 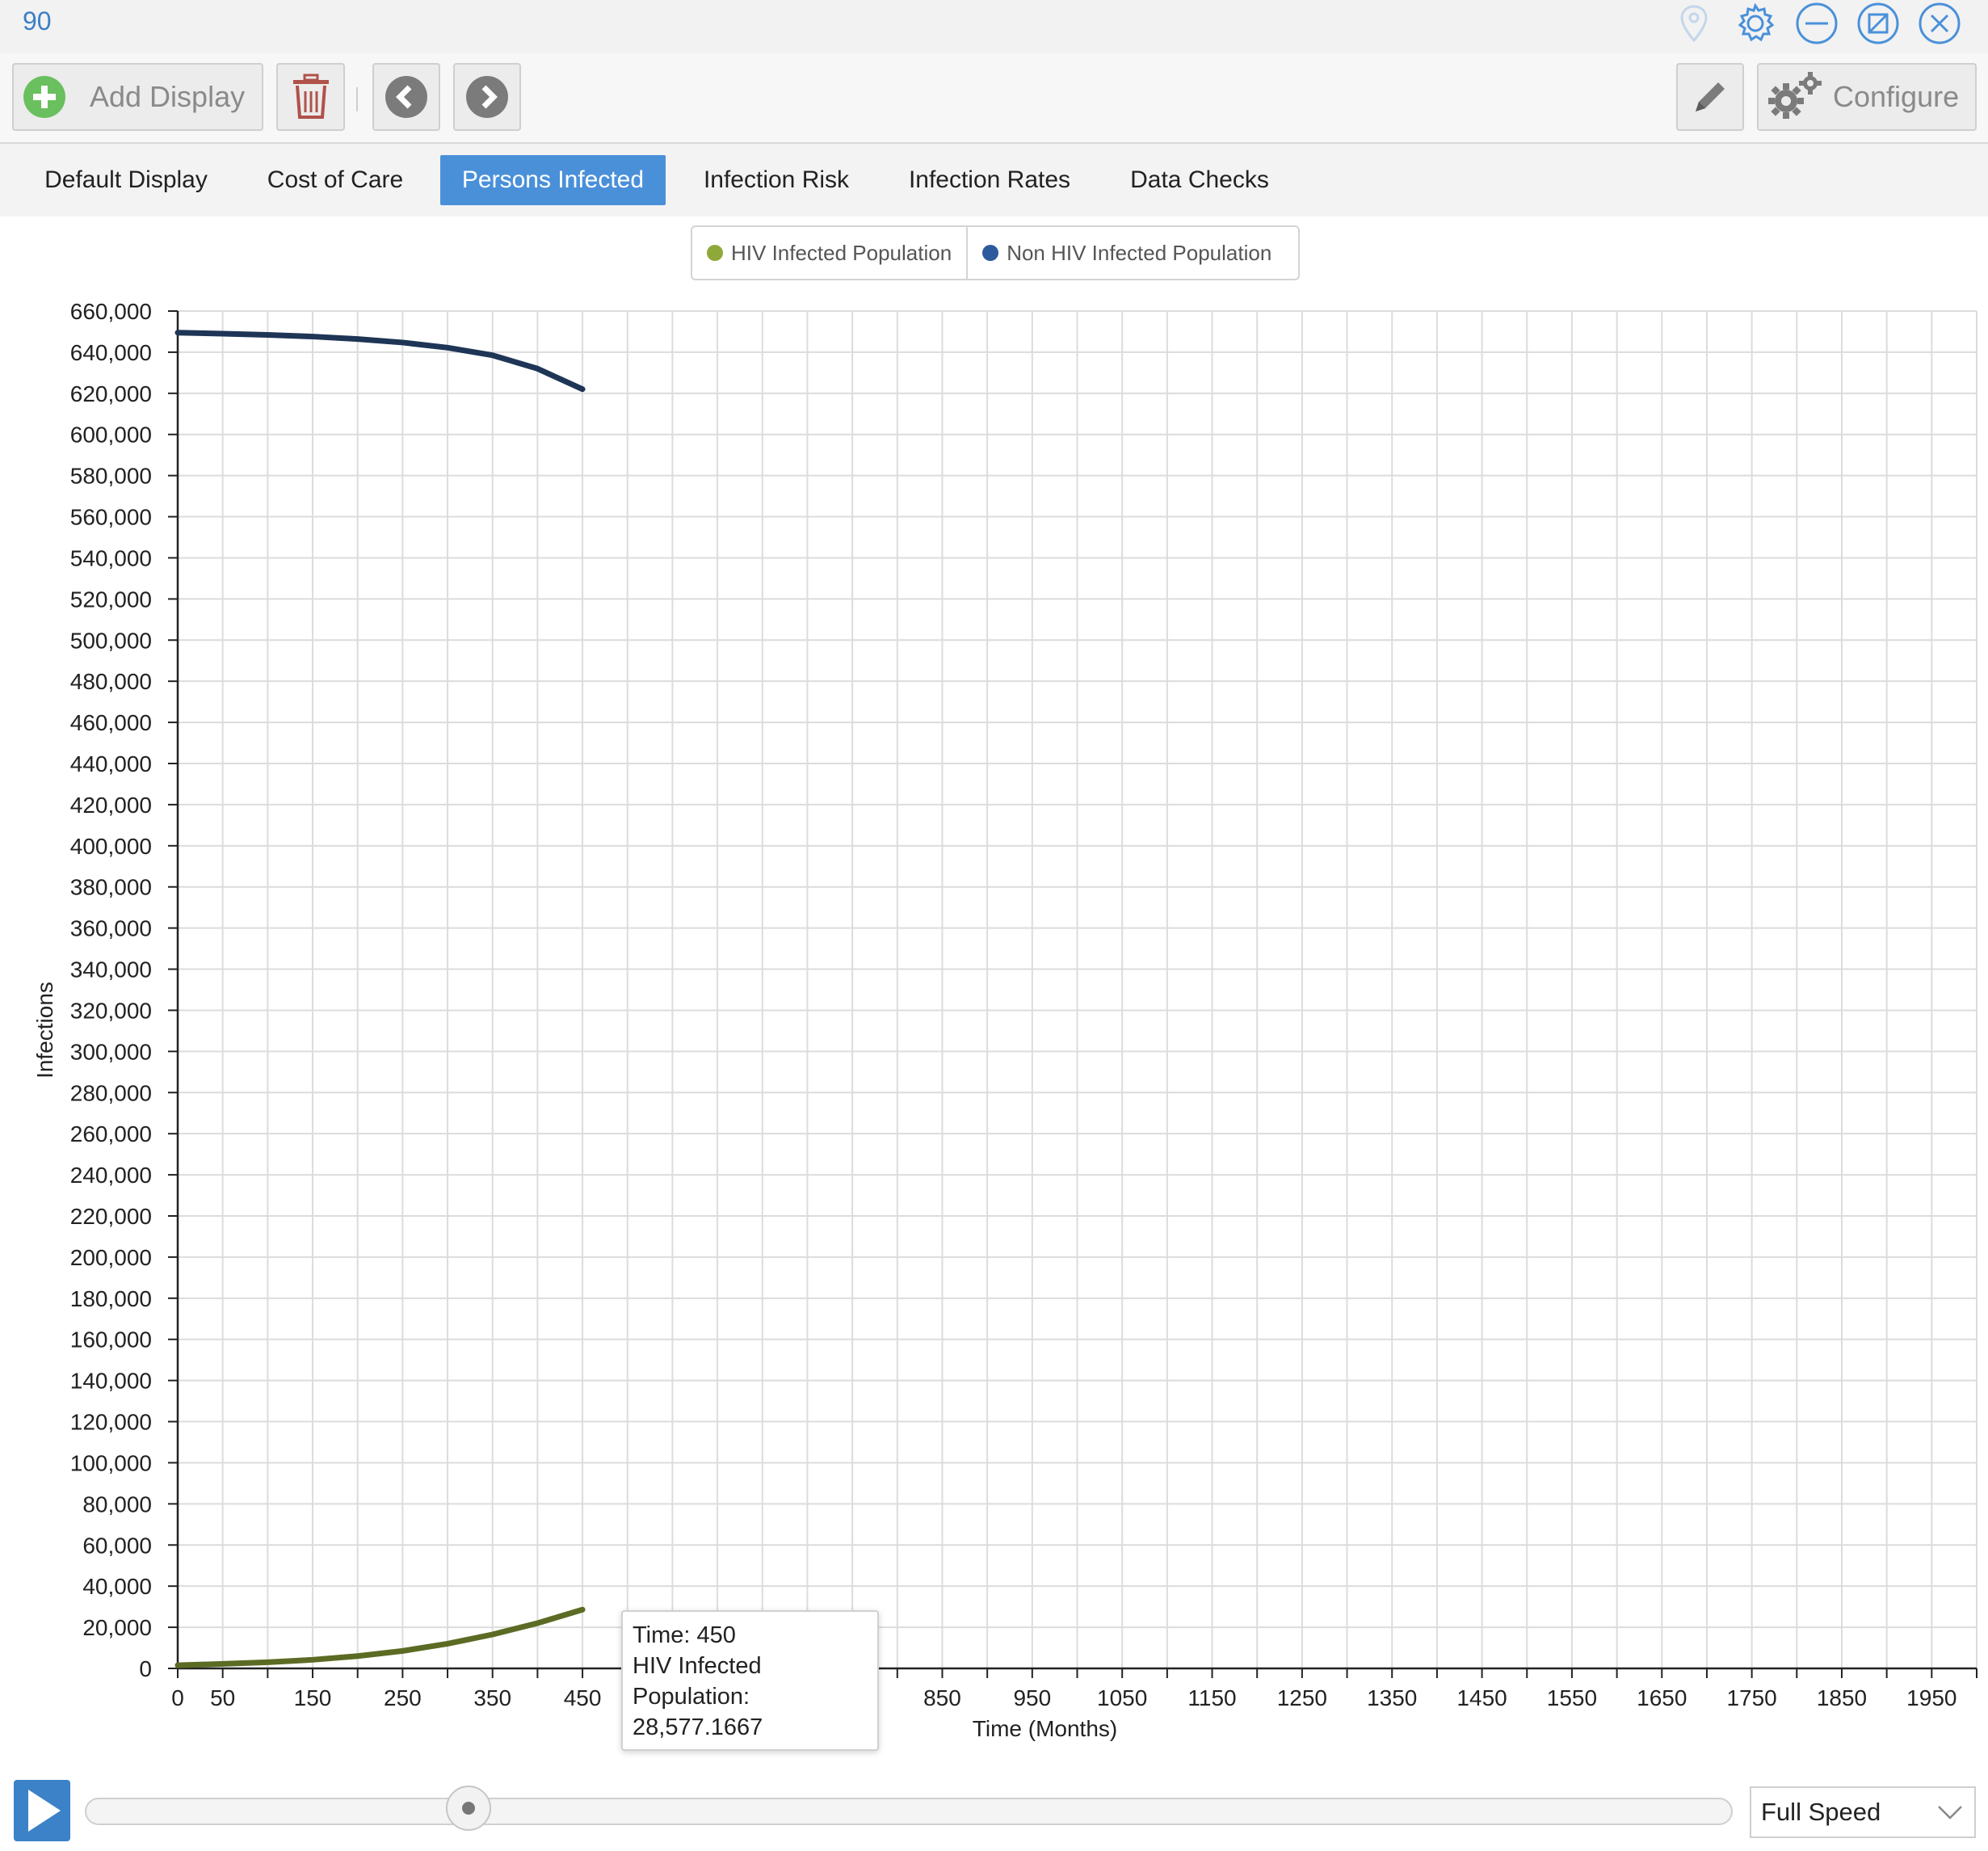 I want to click on add-display-button: Add Display, so click(x=137, y=97).